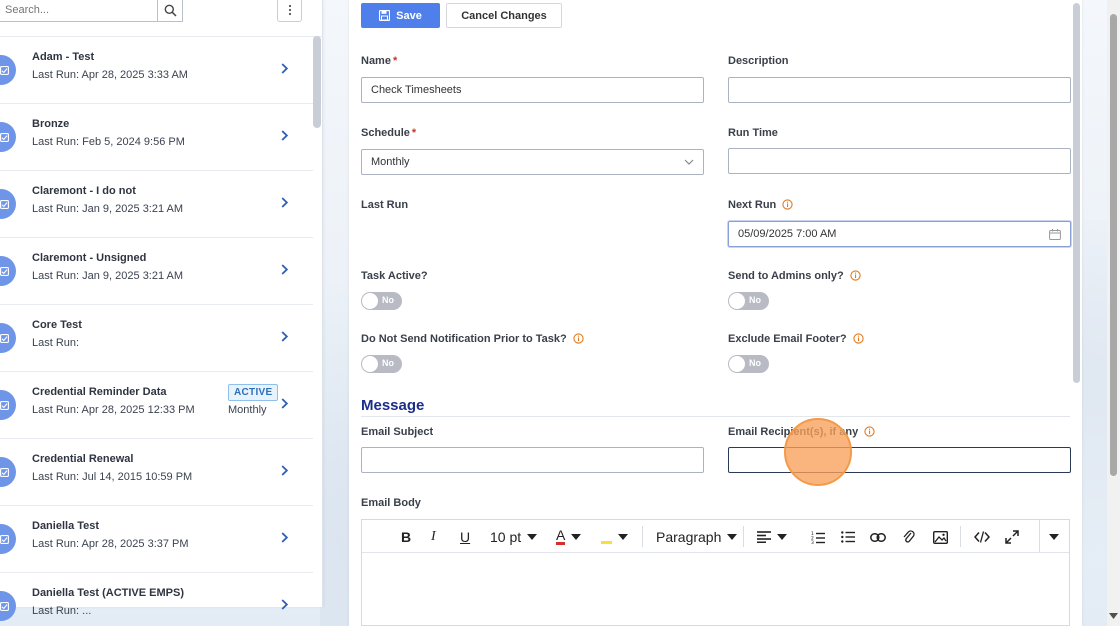 This screenshot has width=1120, height=626. What do you see at coordinates (818, 452) in the screenshot?
I see `click-indicator` at bounding box center [818, 452].